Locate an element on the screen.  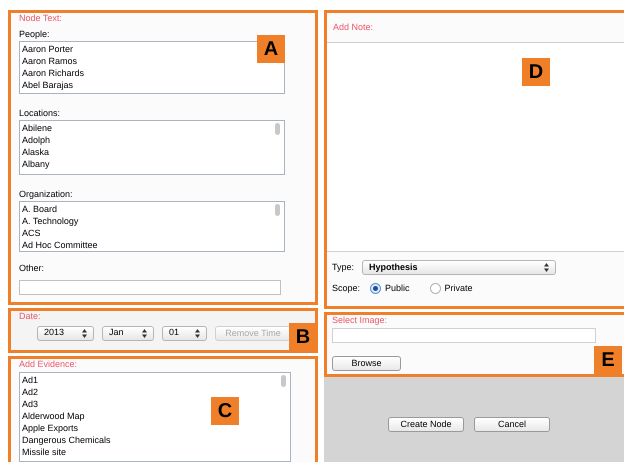
field-label: Type: is located at coordinates (343, 267).